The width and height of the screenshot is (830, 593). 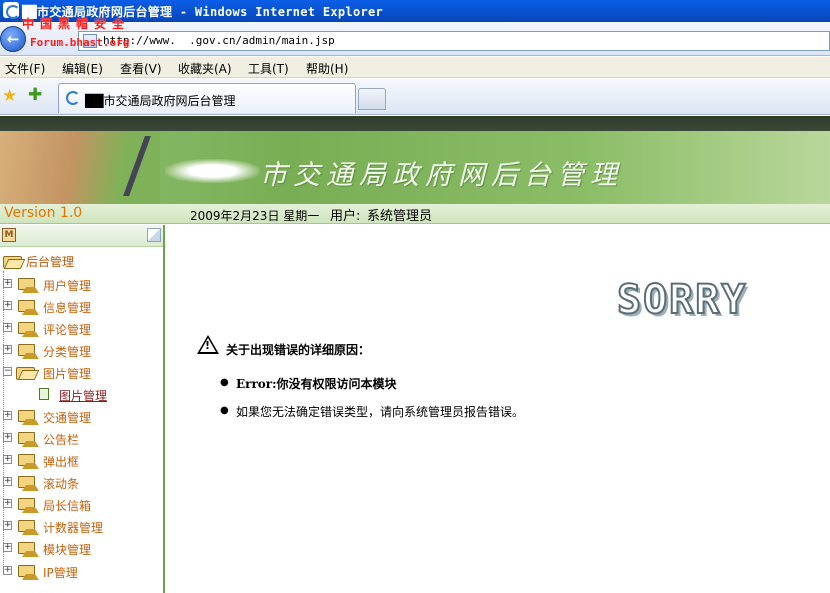 I want to click on redacted-city-name, so click(x=212, y=171).